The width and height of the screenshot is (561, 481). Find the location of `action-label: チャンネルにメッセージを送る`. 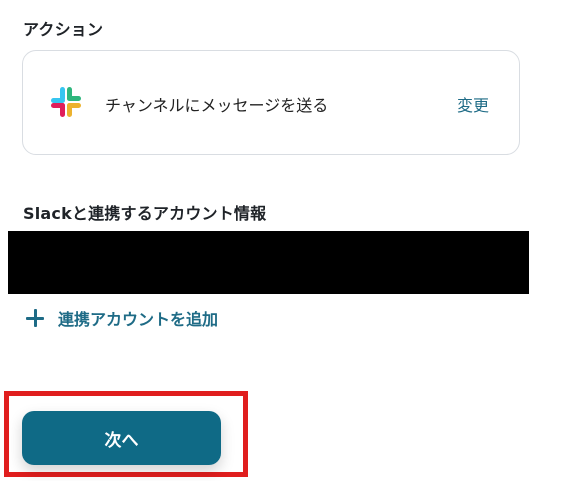

action-label: チャンネルにメッセージを送る is located at coordinates (217, 105).